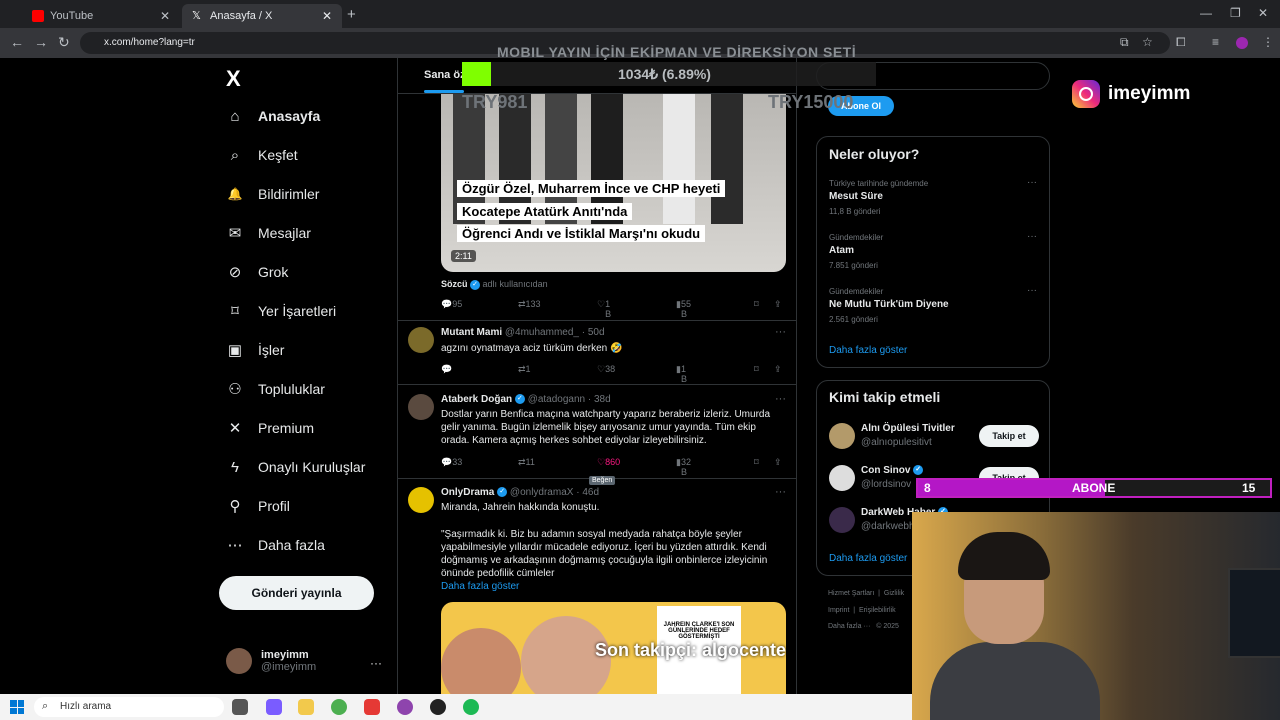 The height and width of the screenshot is (720, 1280). What do you see at coordinates (451, 304) in the screenshot?
I see `reply-button: 💬 95` at bounding box center [451, 304].